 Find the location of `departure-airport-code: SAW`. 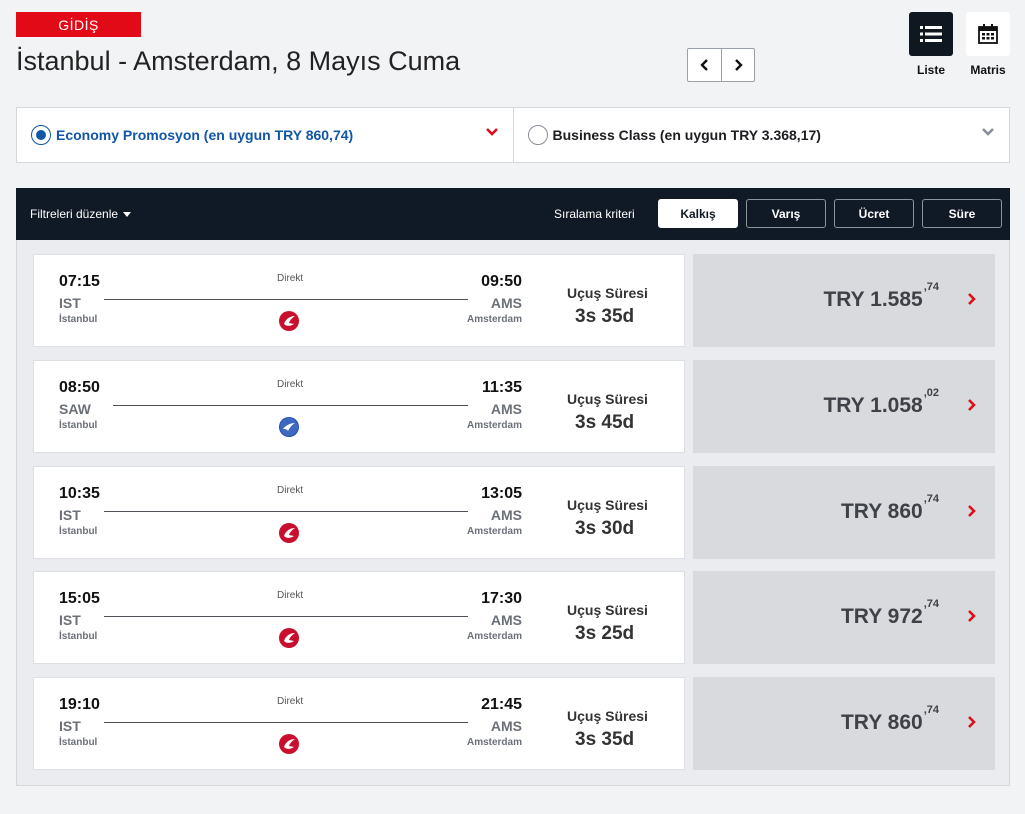

departure-airport-code: SAW is located at coordinates (75, 409).